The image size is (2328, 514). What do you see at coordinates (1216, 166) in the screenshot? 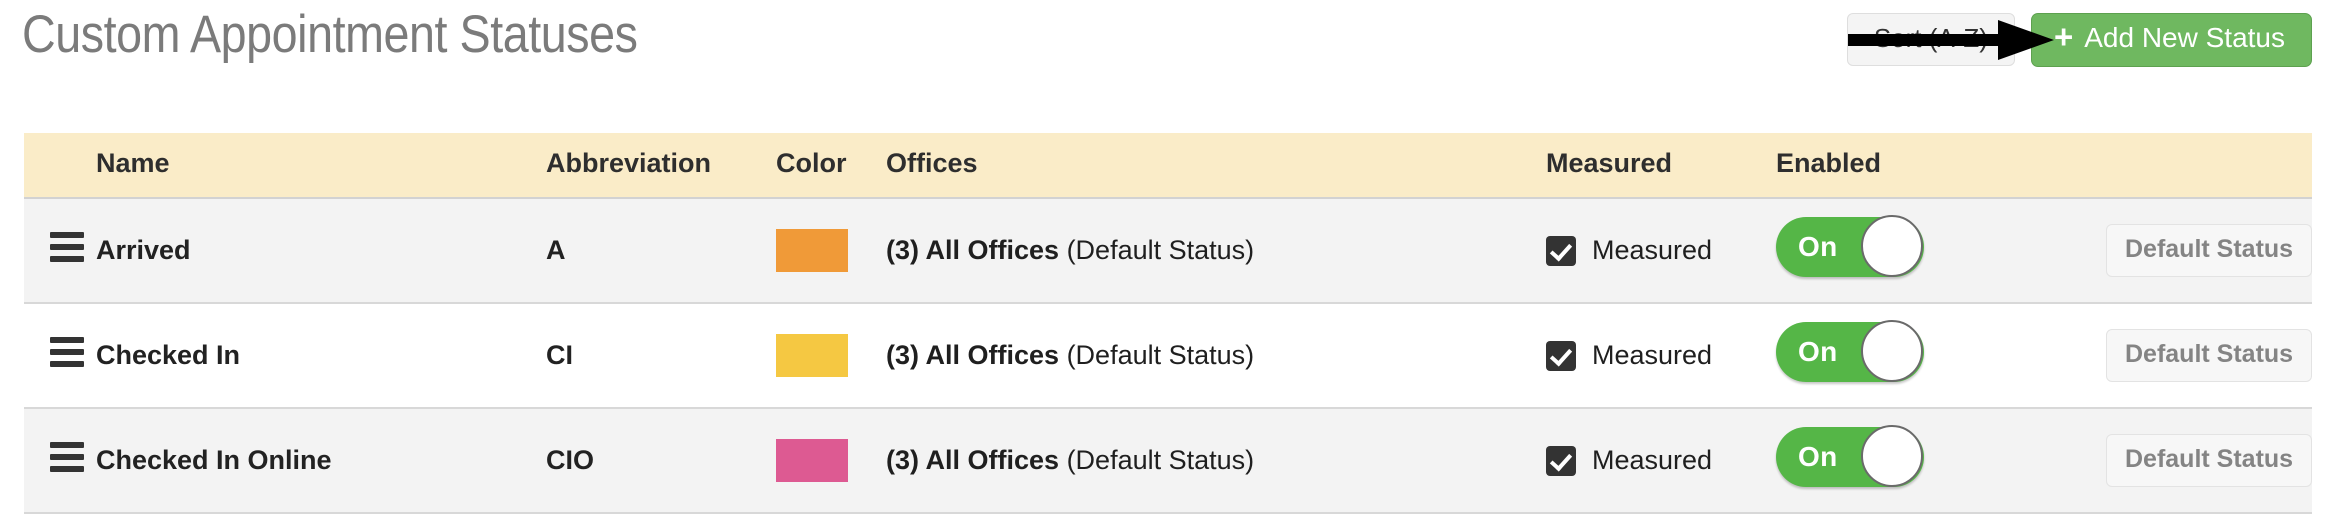
I see `column-header-offices: Offices` at bounding box center [1216, 166].